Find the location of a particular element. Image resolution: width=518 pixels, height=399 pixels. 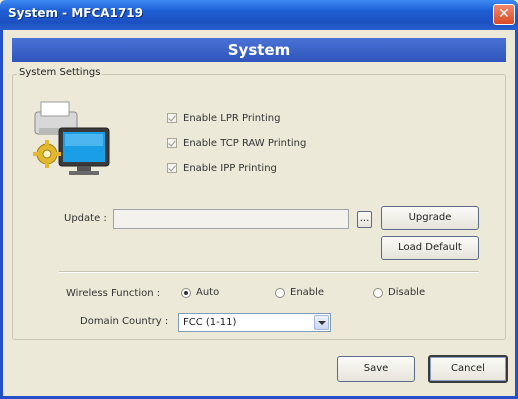

page-title: System is located at coordinates (259, 50).